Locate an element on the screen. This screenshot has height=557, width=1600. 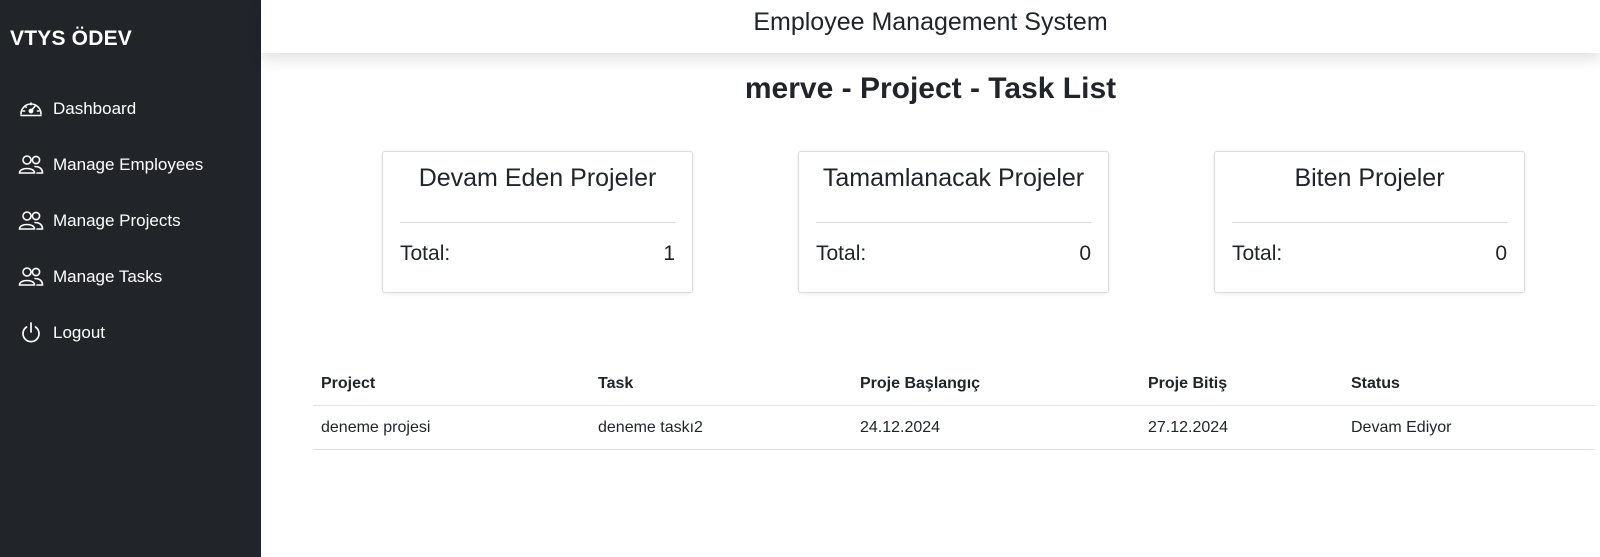
stat-card-ongoing: Devam Eden Projeler Total: 1 is located at coordinates (537, 222).